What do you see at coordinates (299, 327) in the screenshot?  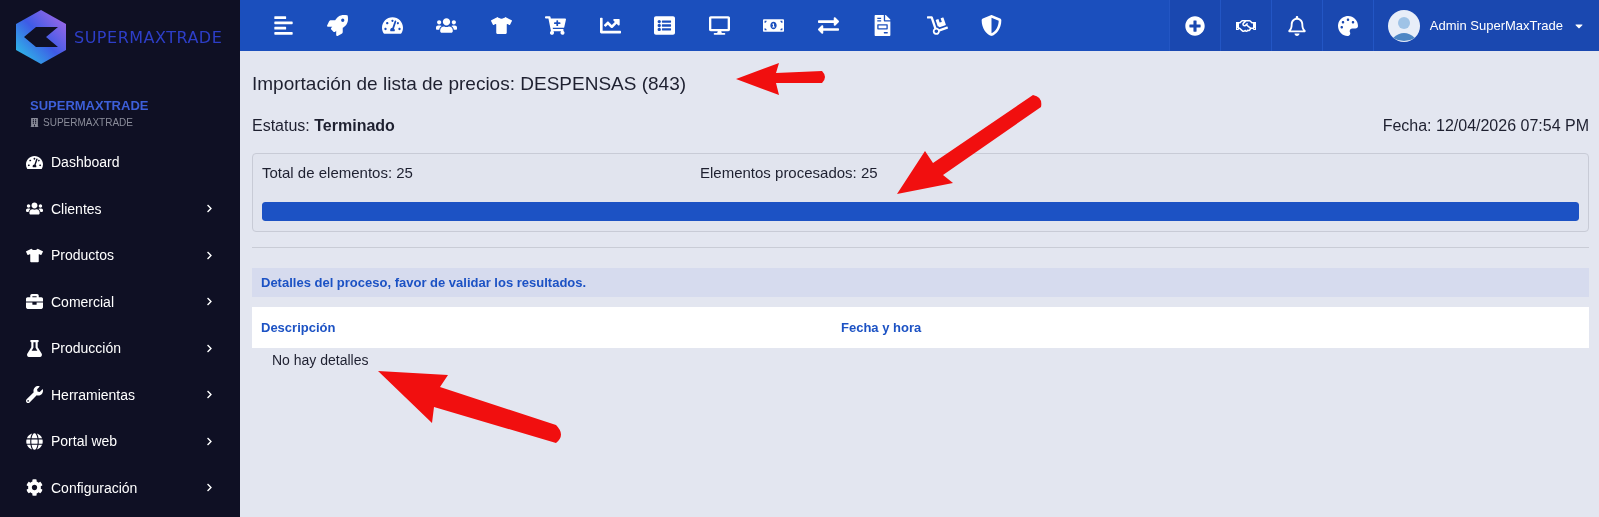 I see `column-header: Descripción` at bounding box center [299, 327].